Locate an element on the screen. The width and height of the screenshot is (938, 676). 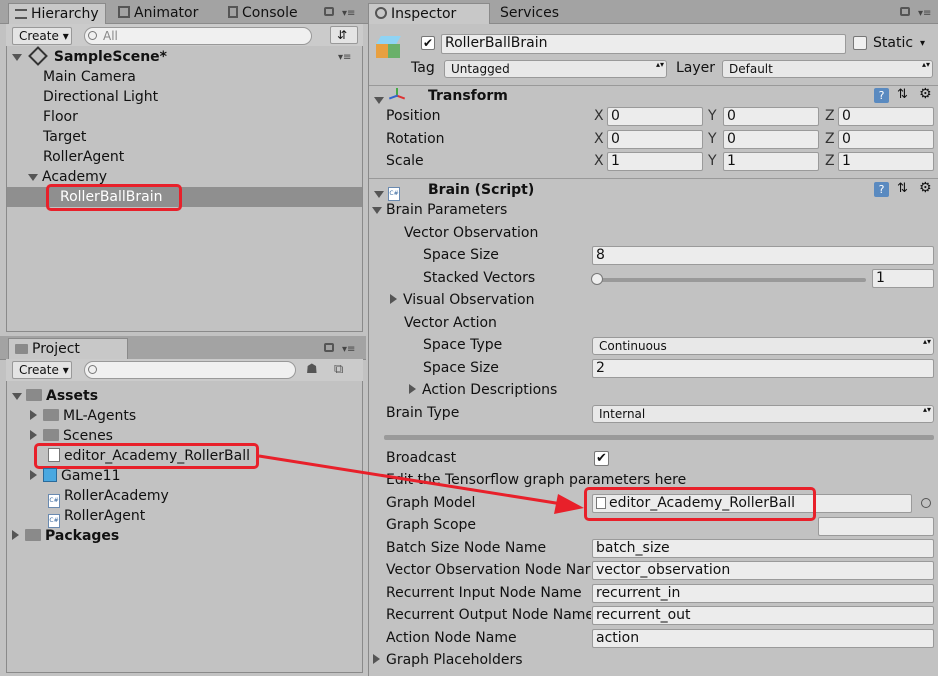
arrow-head is located at coordinates (569, 504).